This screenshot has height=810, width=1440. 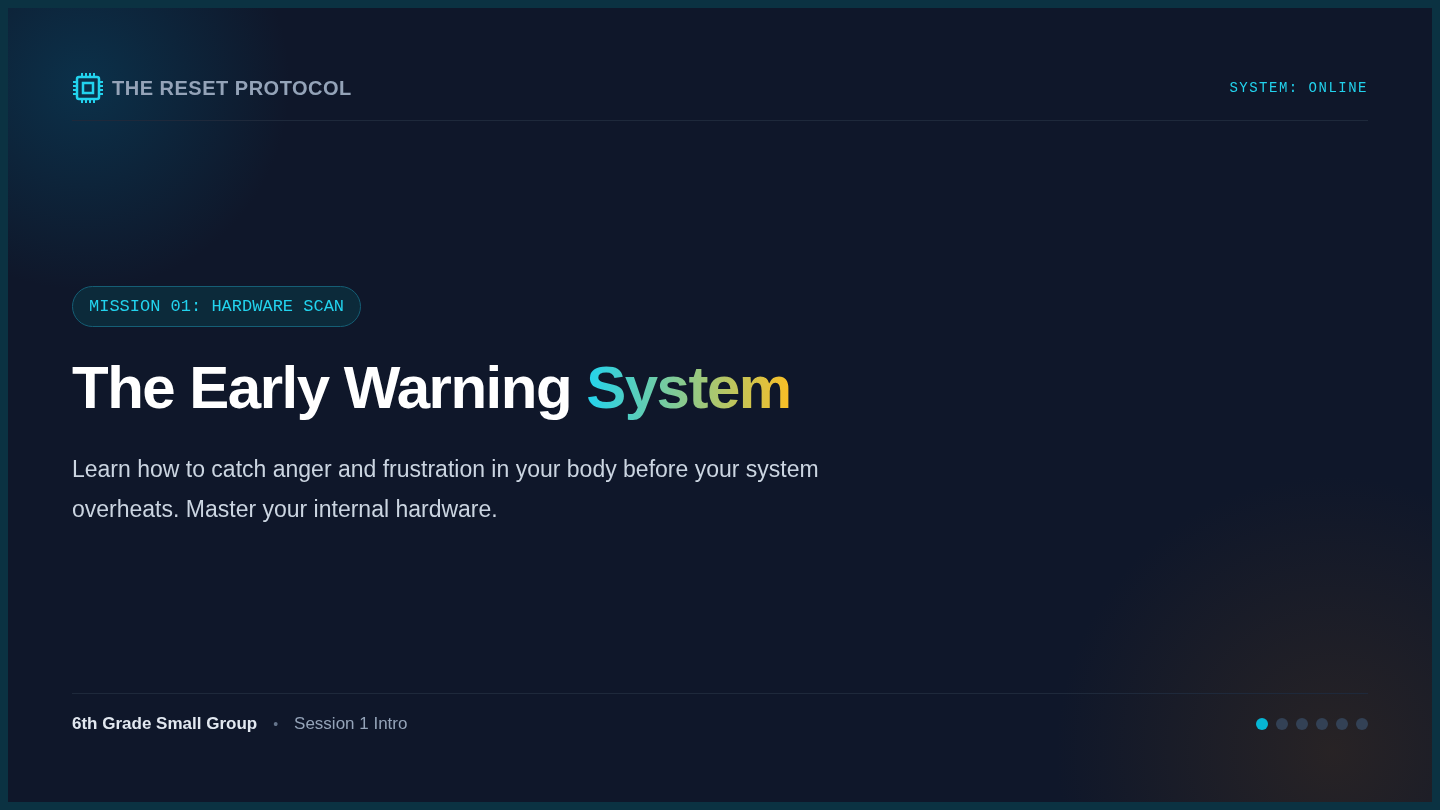 What do you see at coordinates (351, 724) in the screenshot?
I see `session-label: Session 1 Intro` at bounding box center [351, 724].